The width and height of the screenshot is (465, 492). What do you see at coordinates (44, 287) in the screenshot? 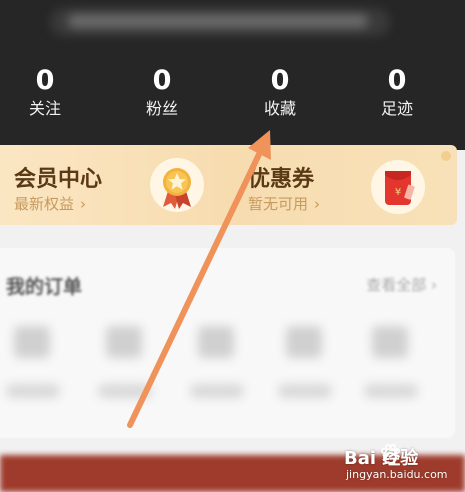
I see `orders-title: 我的订单` at bounding box center [44, 287].